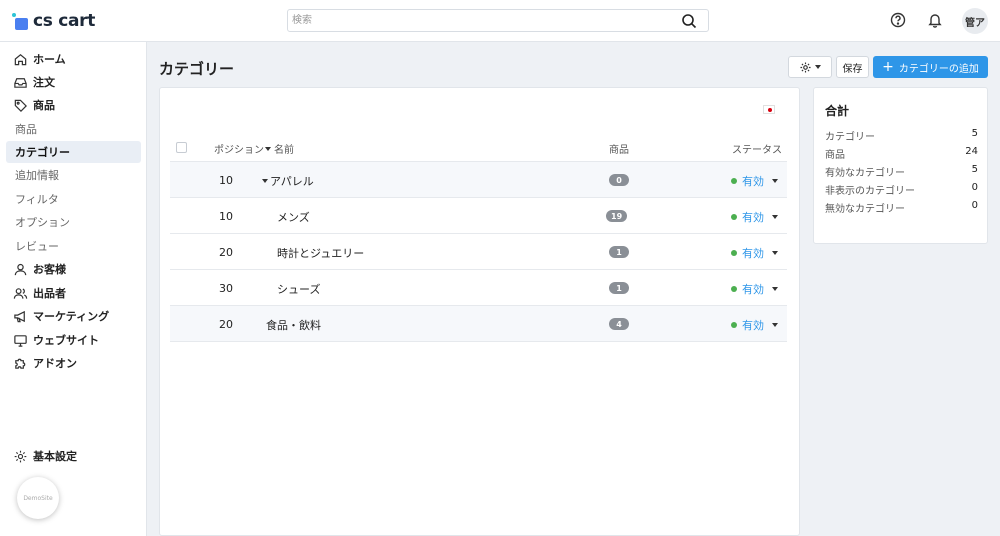 The width and height of the screenshot is (1000, 536). I want to click on user-icon, so click(20, 269).